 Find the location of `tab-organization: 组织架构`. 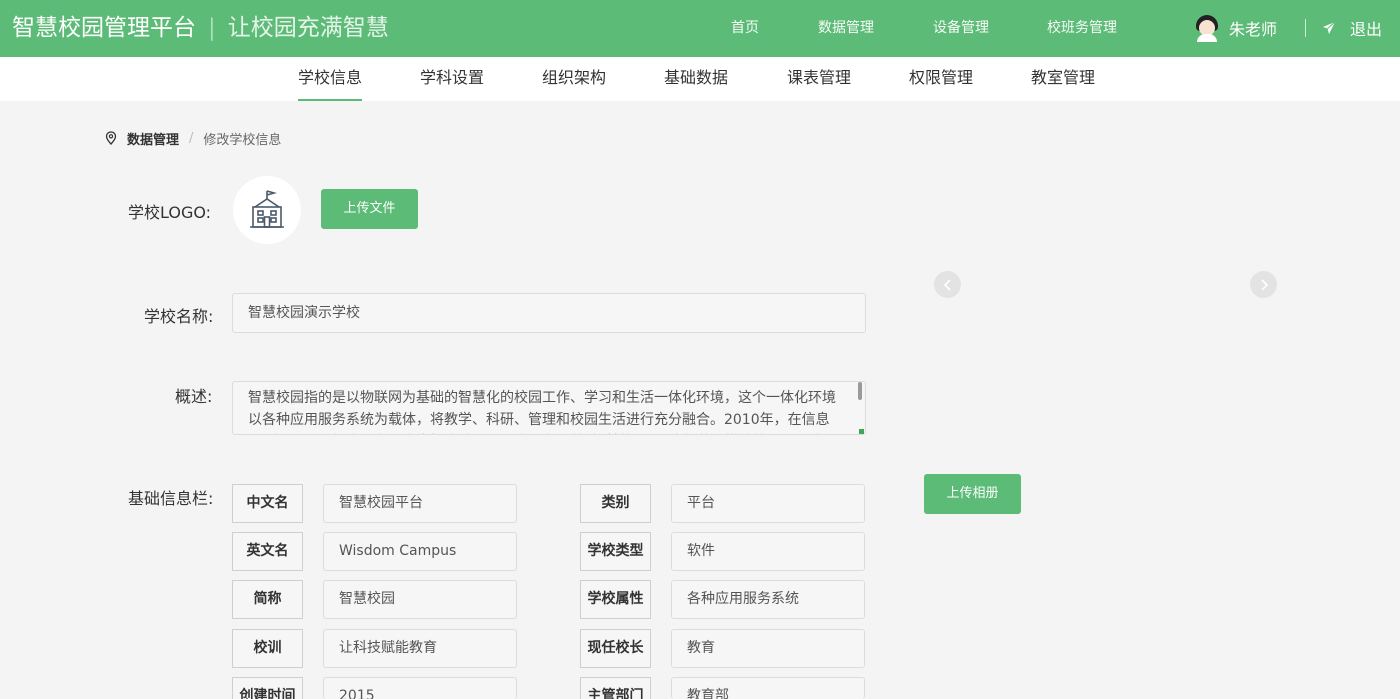

tab-organization: 组织架构 is located at coordinates (574, 79).